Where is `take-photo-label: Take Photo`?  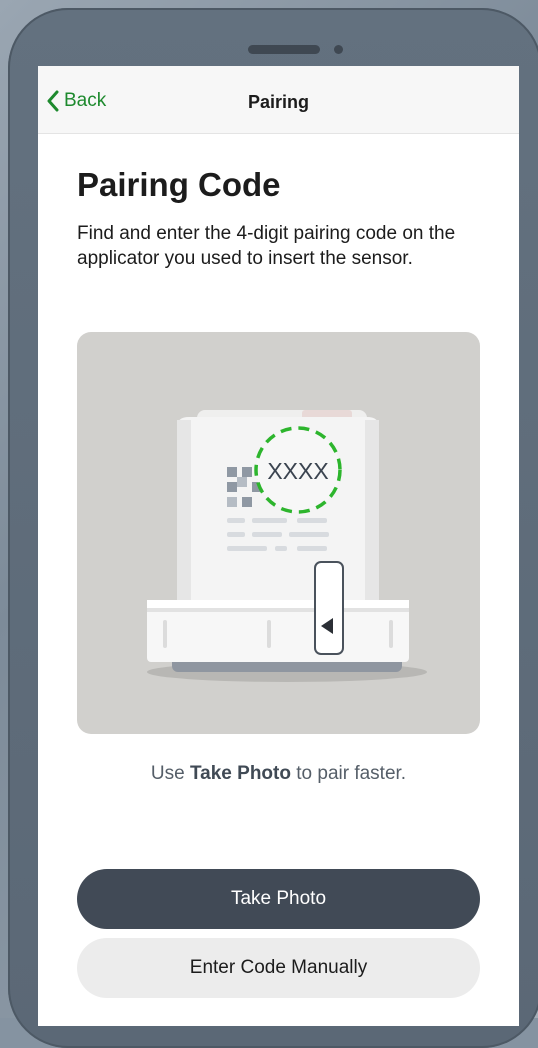
take-photo-label: Take Photo is located at coordinates (278, 898).